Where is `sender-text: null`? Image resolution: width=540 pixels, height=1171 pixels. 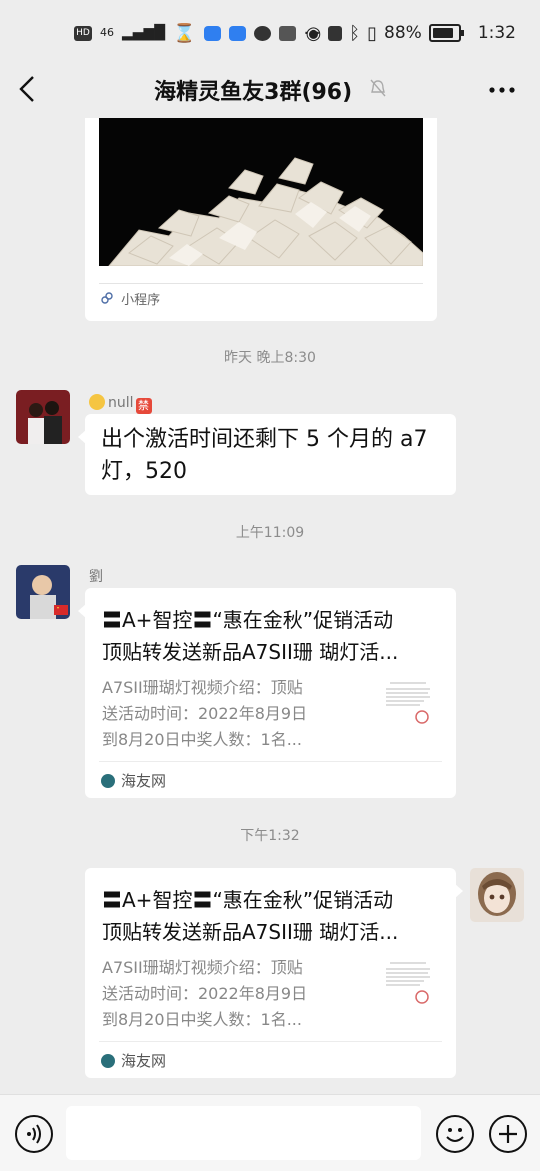 sender-text: null is located at coordinates (121, 403).